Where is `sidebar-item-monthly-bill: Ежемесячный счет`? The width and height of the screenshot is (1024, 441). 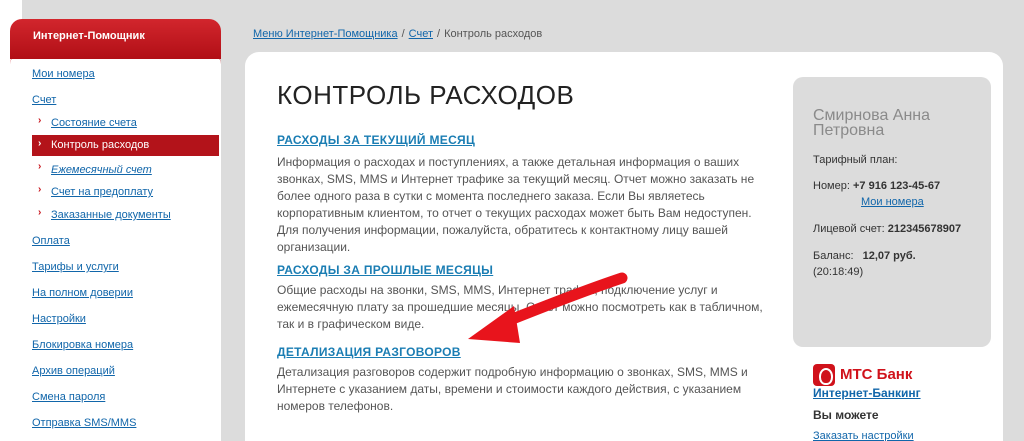
sidebar-item-monthly-bill: Ежемесячный счет is located at coordinates (101, 170).